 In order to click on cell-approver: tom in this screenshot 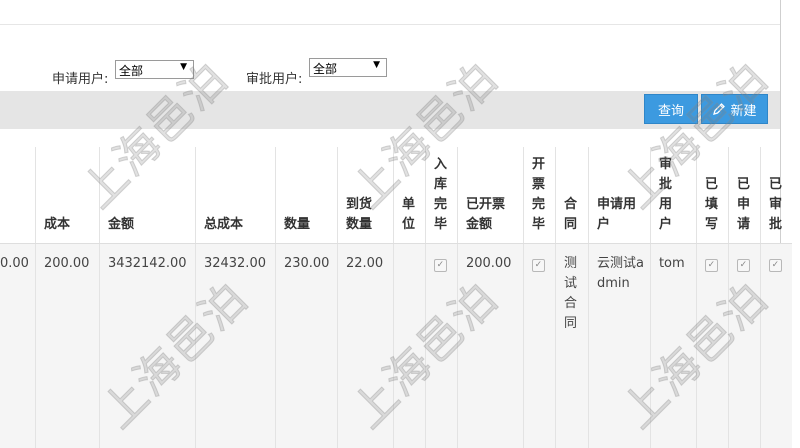, I will do `click(673, 345)`.